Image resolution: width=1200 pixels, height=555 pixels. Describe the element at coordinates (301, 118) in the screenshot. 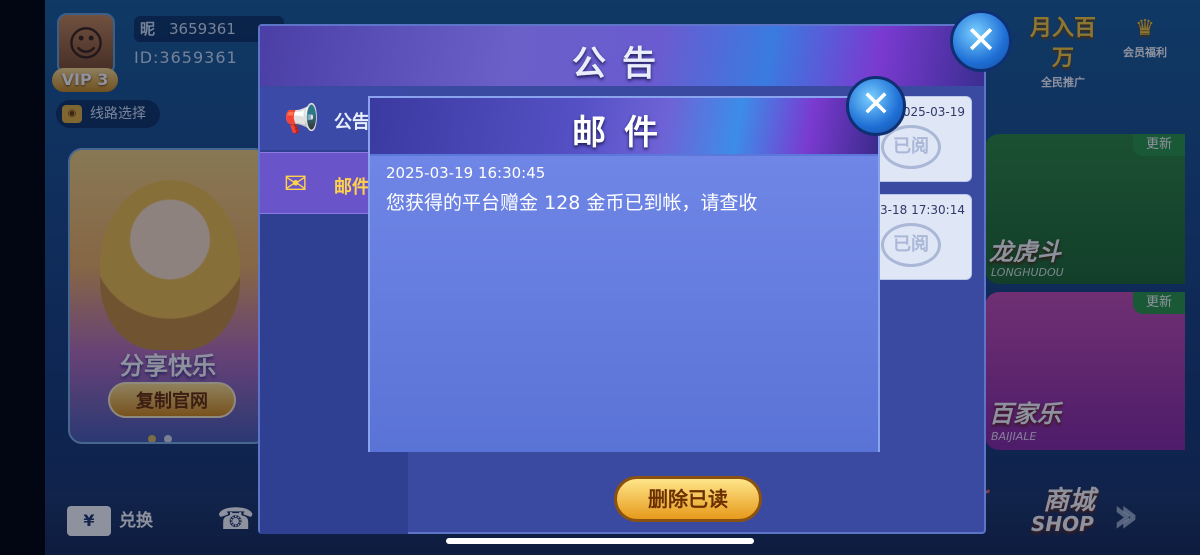

I see `megaphone-icon: 📢` at that location.